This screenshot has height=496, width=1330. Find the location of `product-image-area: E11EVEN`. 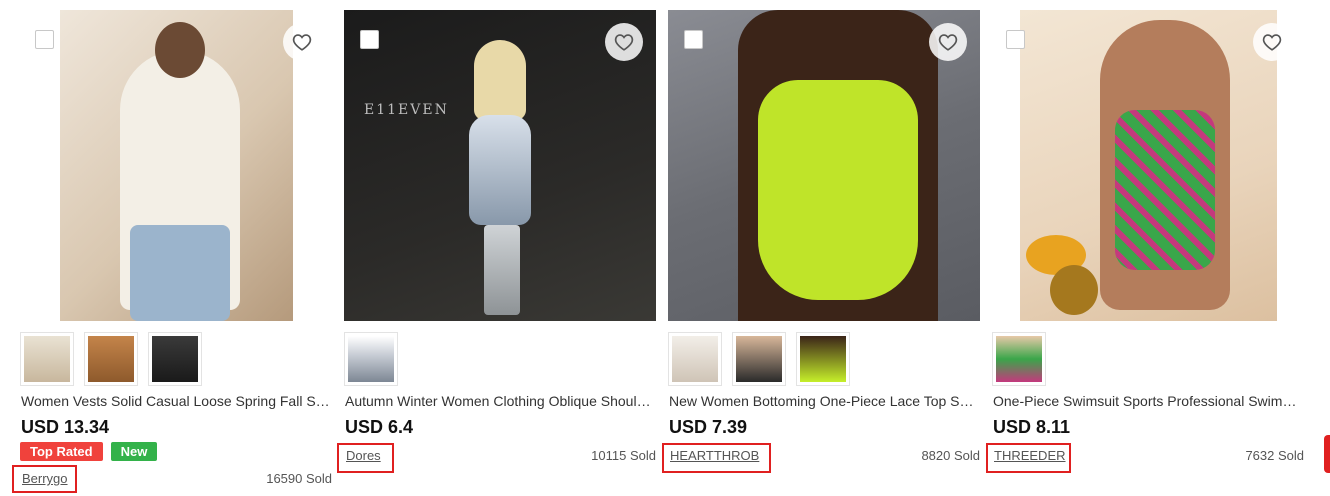

product-image-area: E11EVEN is located at coordinates (500, 165).